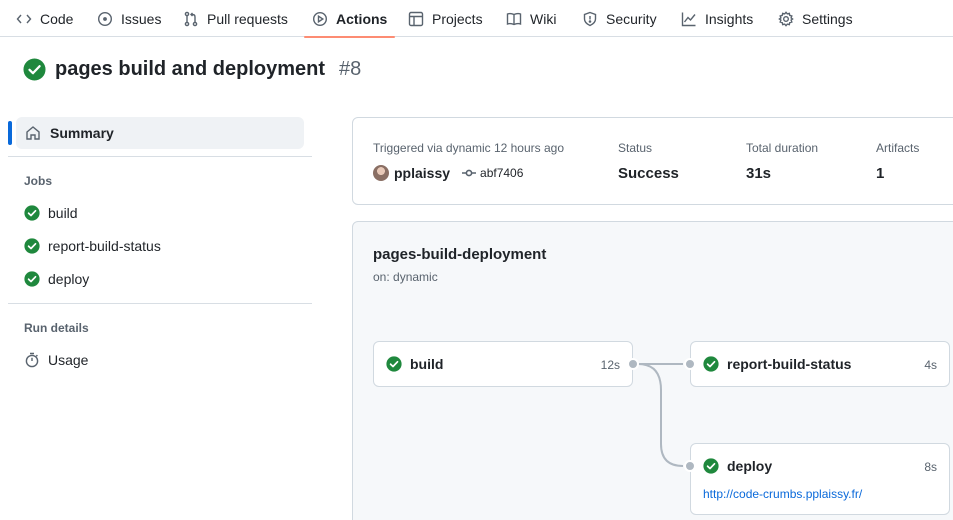 This screenshot has height=520, width=953. I want to click on job-duration: 4s, so click(930, 365).